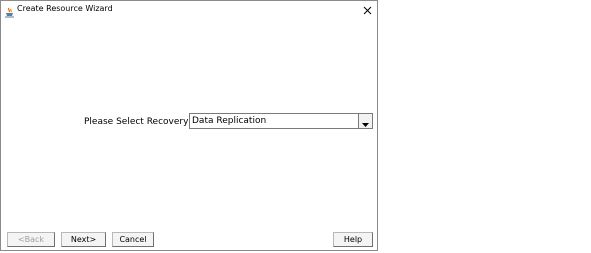  I want to click on close-button, so click(367, 9).